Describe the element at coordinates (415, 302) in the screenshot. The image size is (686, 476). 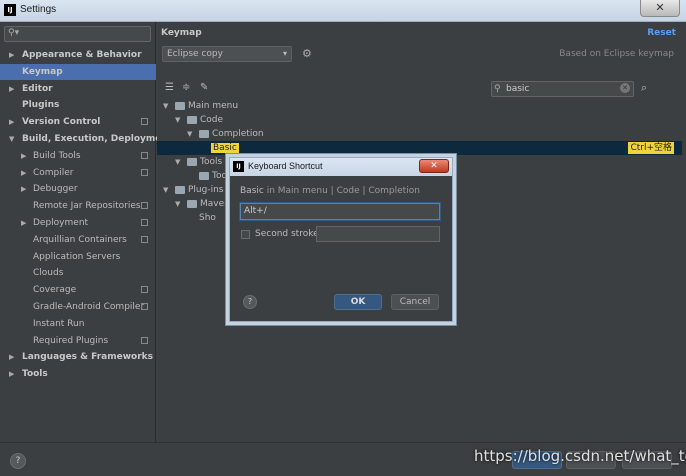
I see `dialog-cancel-button: Cancel` at that location.